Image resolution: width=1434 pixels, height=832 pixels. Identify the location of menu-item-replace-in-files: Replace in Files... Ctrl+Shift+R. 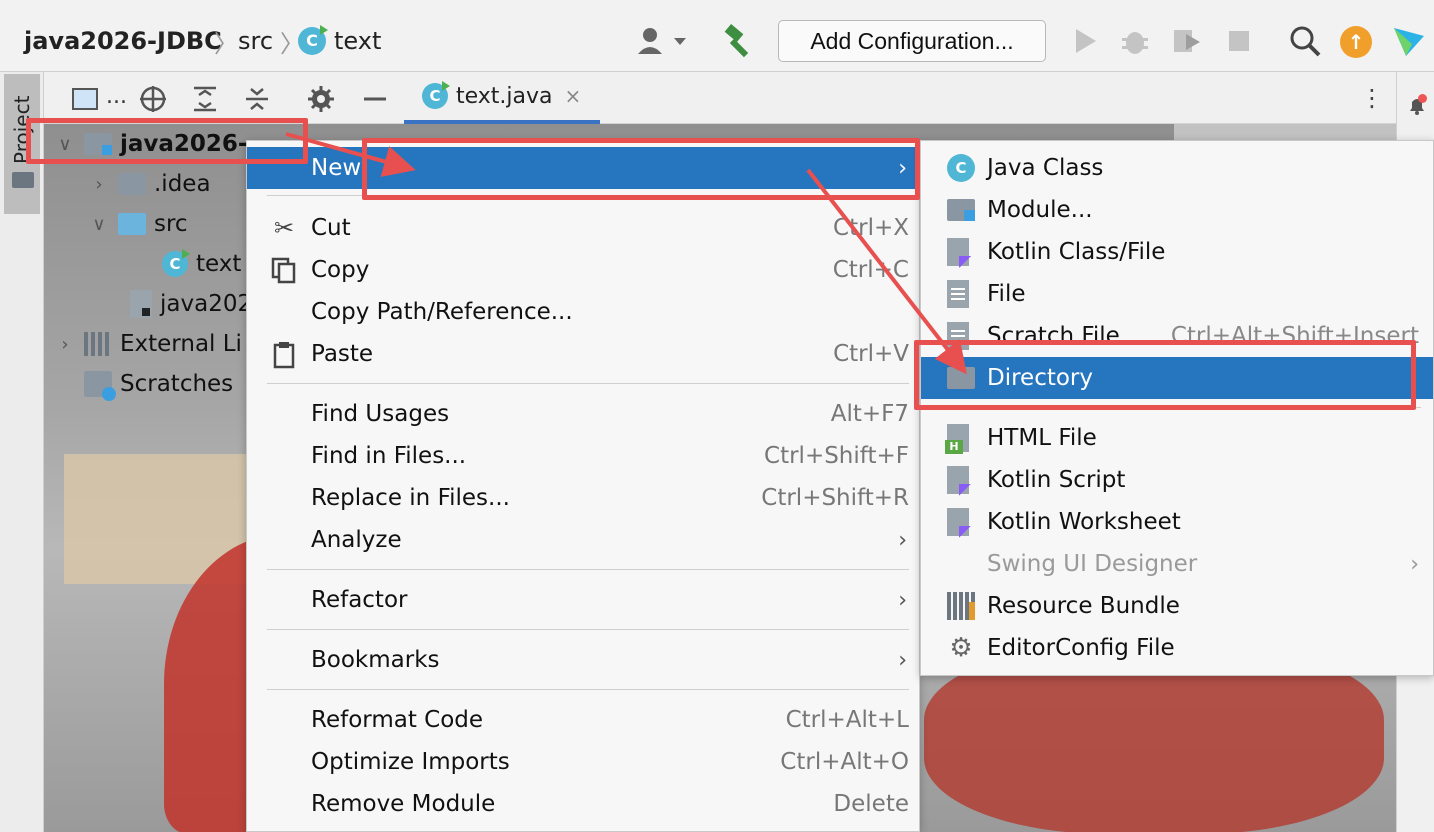
(584, 498).